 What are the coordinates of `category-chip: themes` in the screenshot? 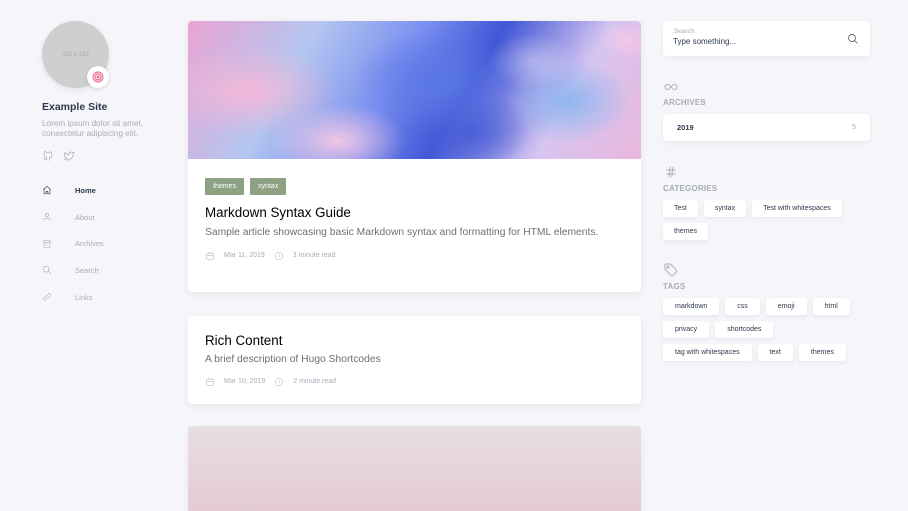 It's located at (685, 231).